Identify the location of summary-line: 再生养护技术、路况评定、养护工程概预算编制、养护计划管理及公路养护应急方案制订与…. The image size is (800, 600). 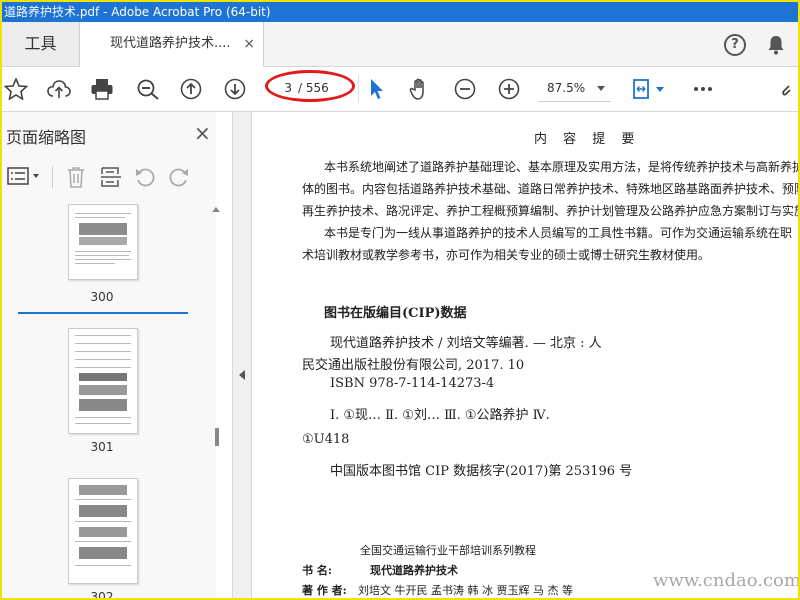
(550, 211).